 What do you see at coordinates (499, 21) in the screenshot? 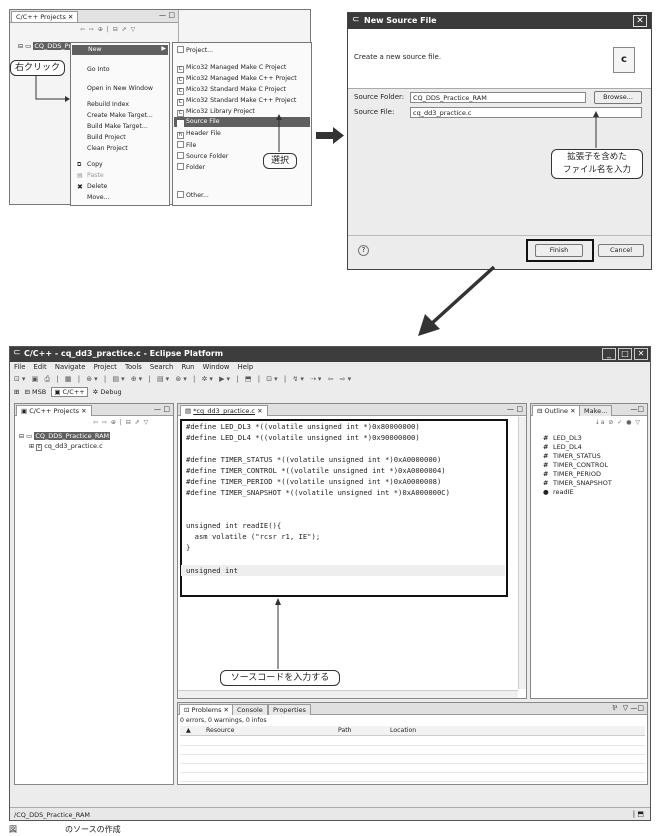
I see `dialog-titlebar: ⊂ New Source File ✕` at bounding box center [499, 21].